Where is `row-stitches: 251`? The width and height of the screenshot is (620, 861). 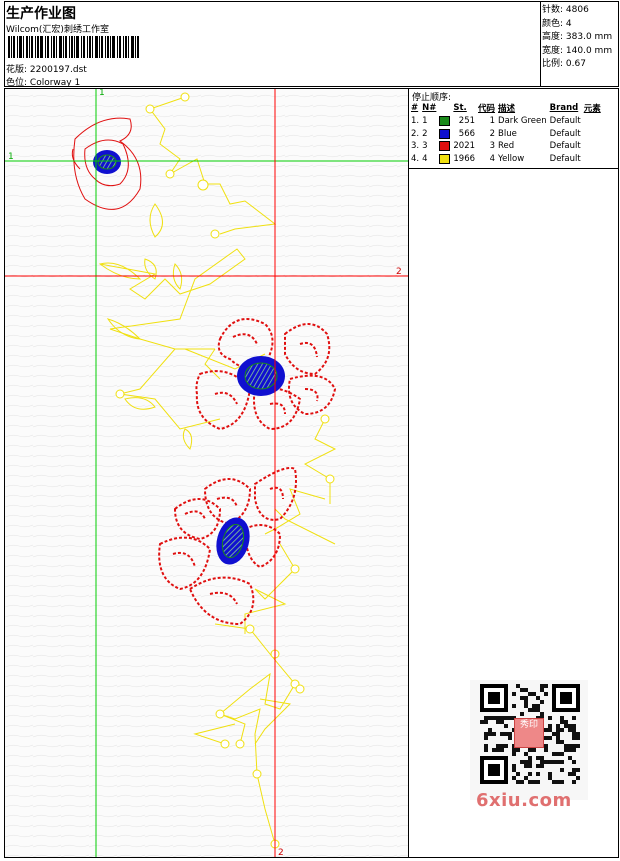
row-stitches: 251 is located at coordinates (467, 121).